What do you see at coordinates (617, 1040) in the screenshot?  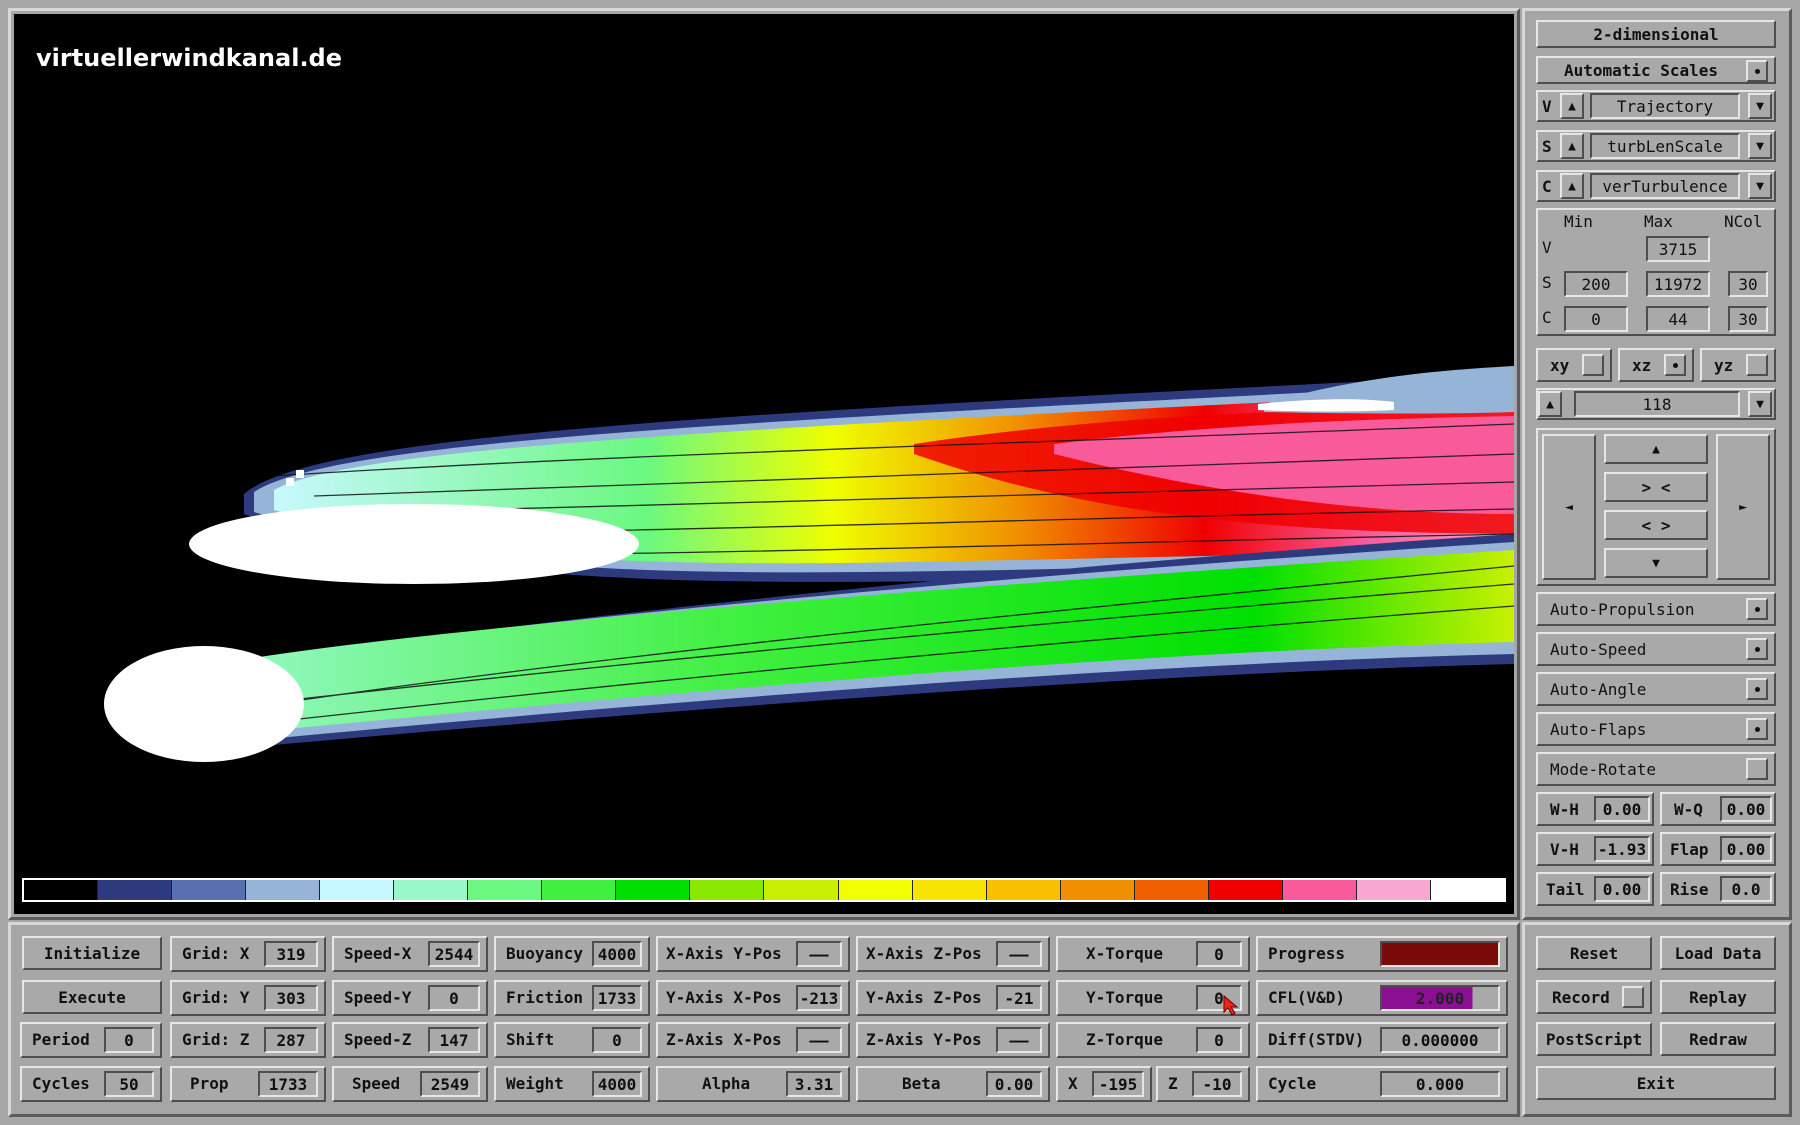 I see `shift-field: 0` at bounding box center [617, 1040].